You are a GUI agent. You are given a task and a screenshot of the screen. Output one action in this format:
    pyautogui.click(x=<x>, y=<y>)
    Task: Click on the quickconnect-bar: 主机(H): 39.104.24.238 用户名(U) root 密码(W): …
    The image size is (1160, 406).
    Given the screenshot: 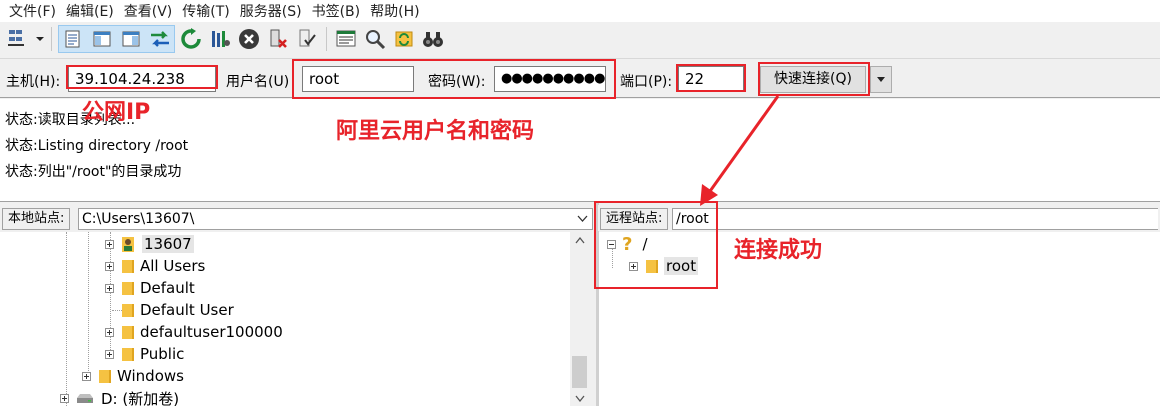 What is the action you would take?
    pyautogui.click(x=580, y=78)
    